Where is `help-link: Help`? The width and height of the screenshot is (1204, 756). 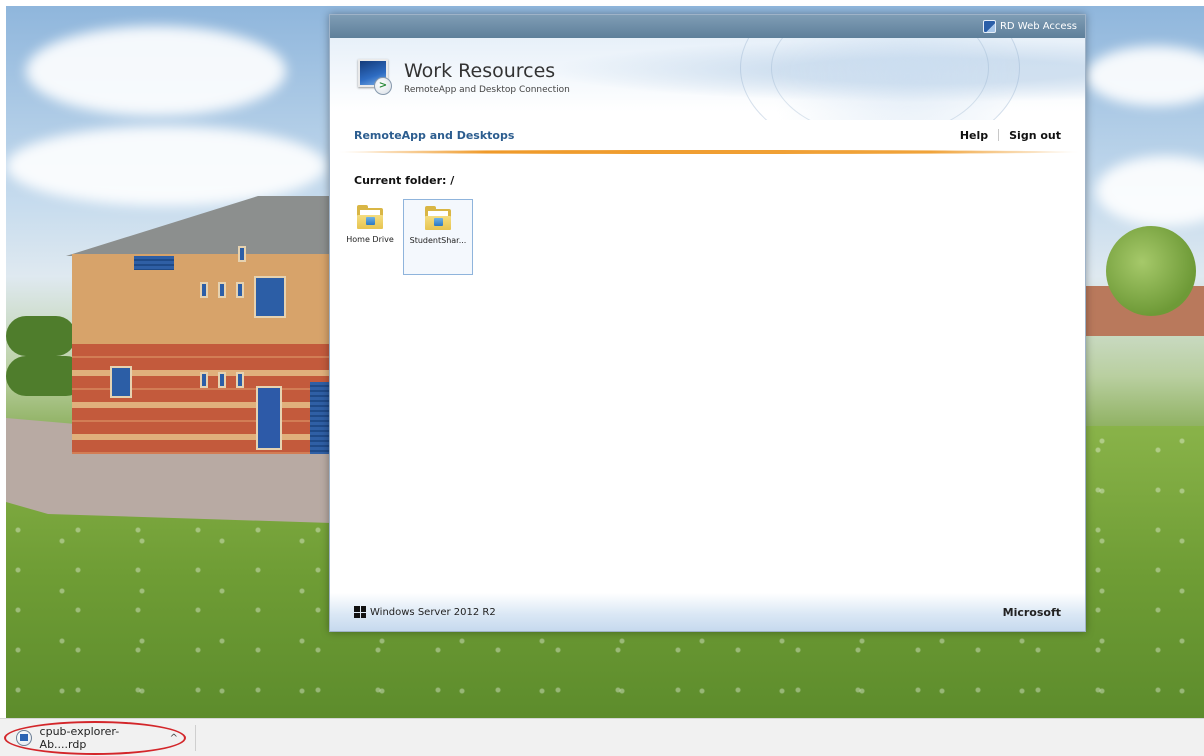 help-link: Help is located at coordinates (974, 135).